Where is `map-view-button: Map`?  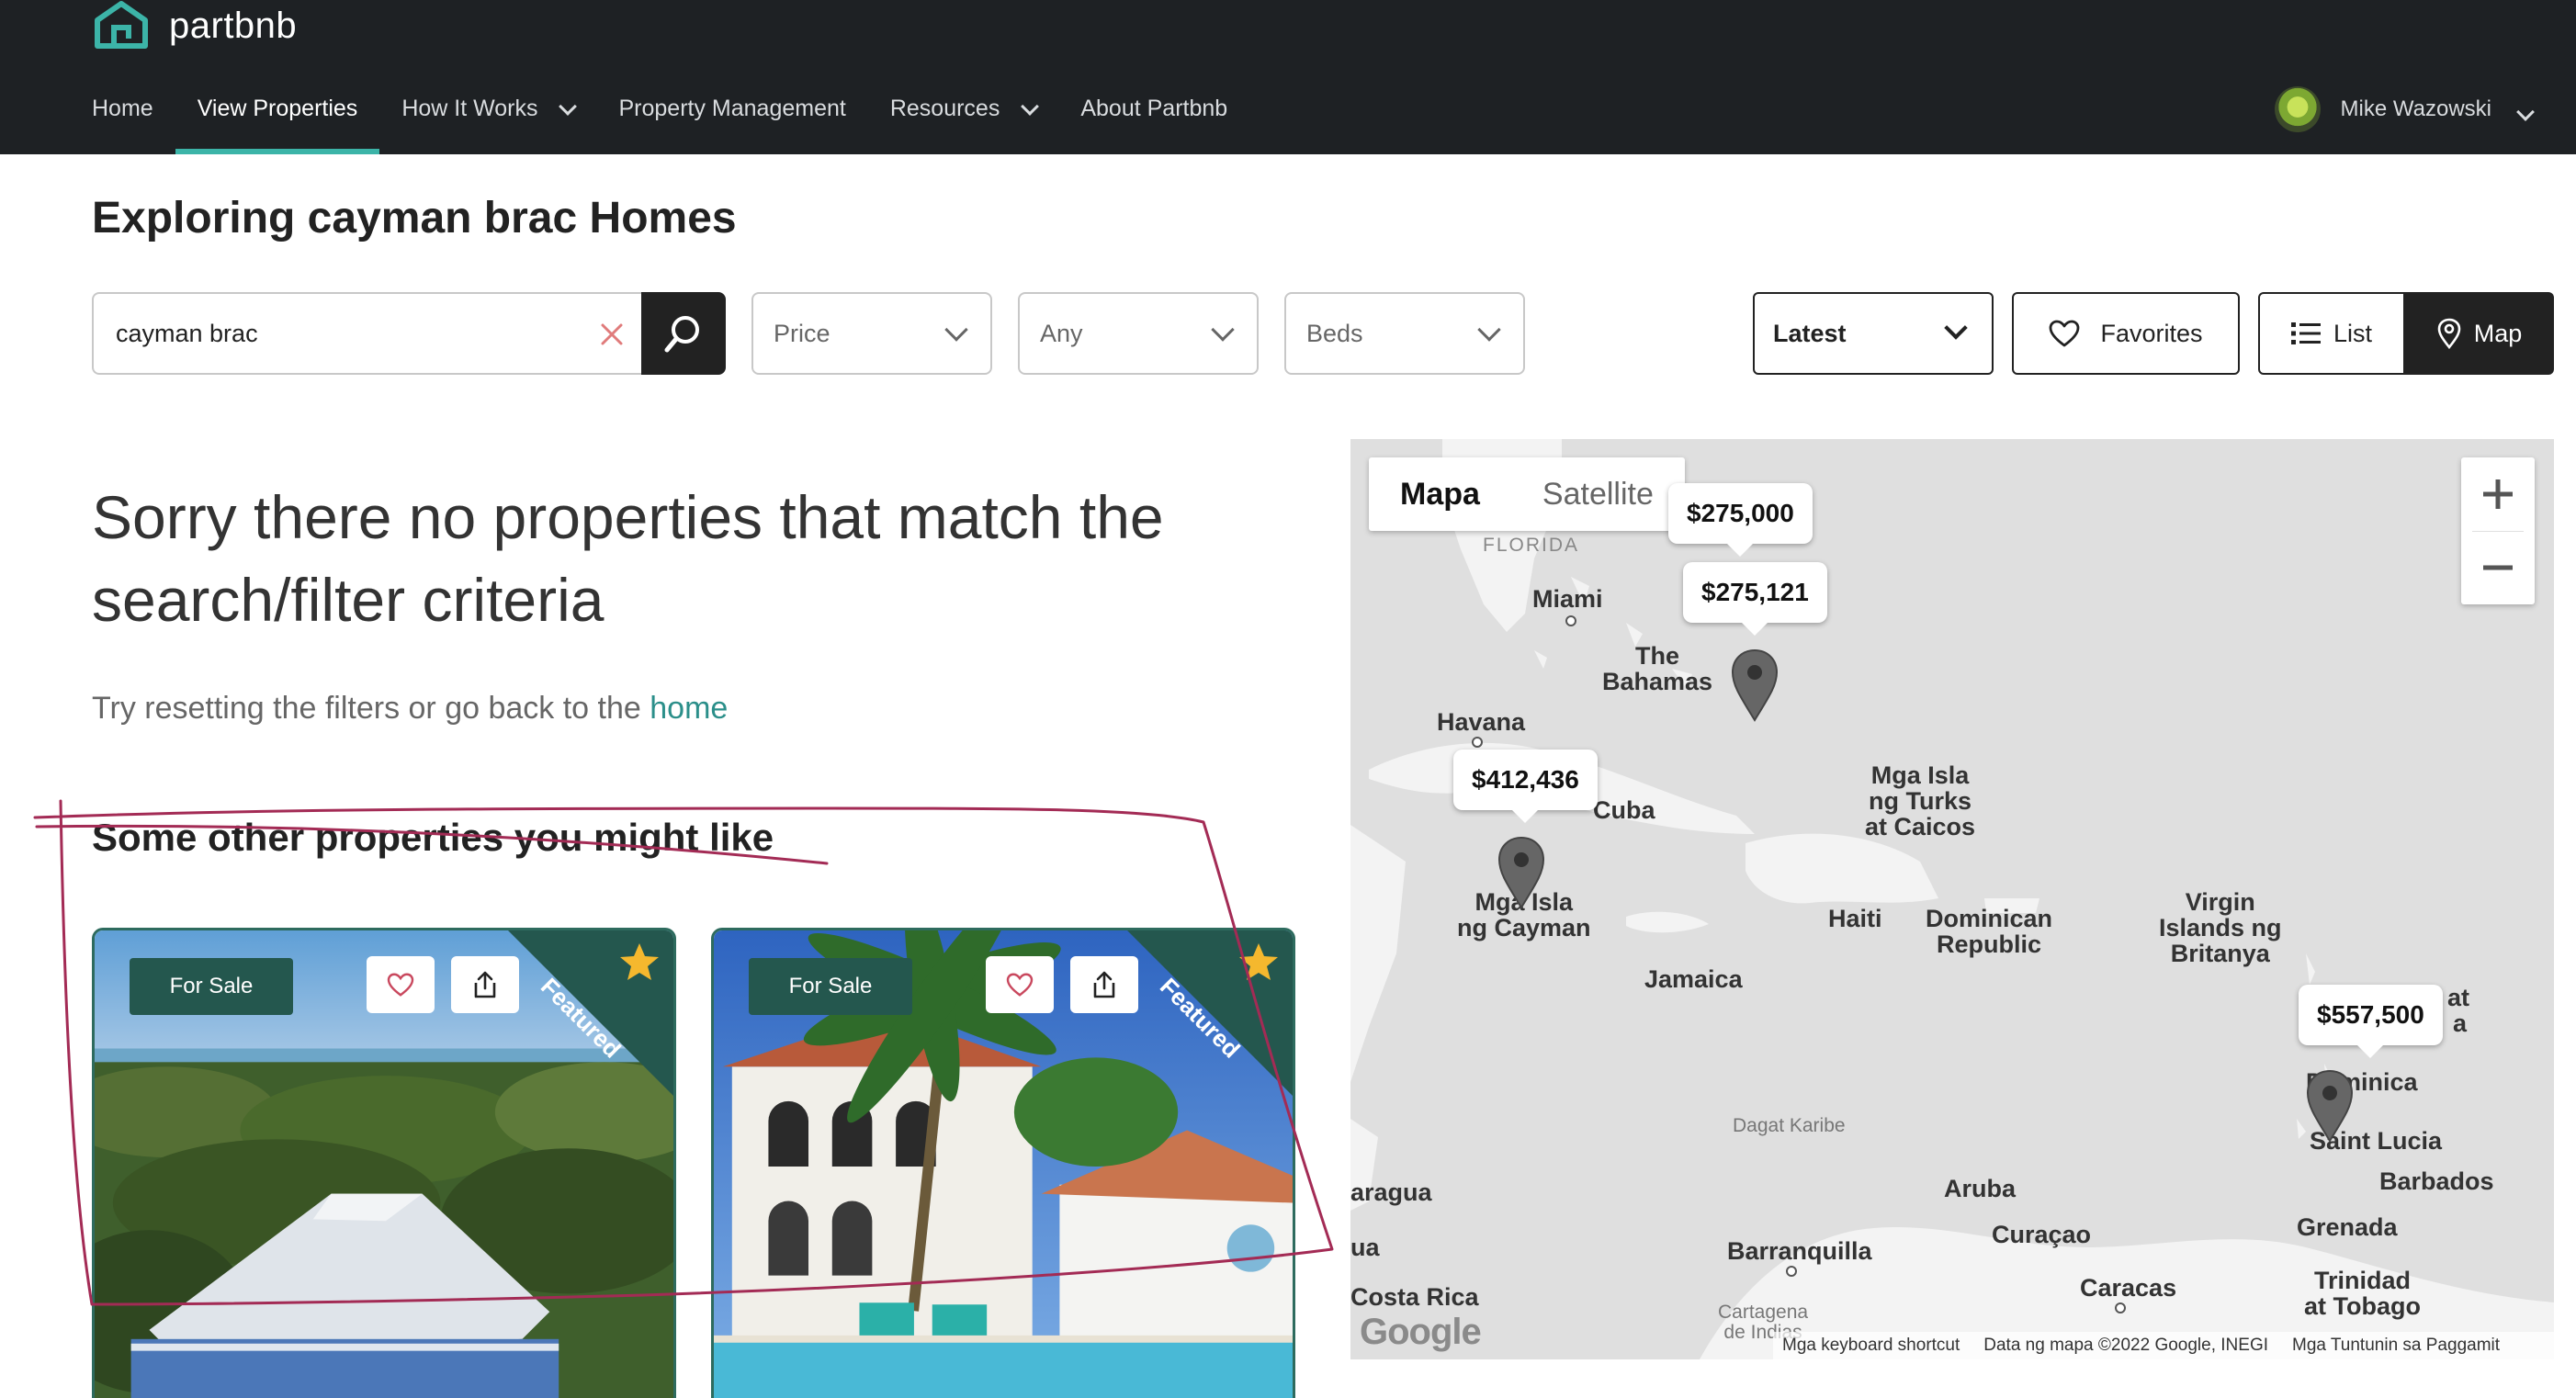 map-view-button: Map is located at coordinates (2479, 333).